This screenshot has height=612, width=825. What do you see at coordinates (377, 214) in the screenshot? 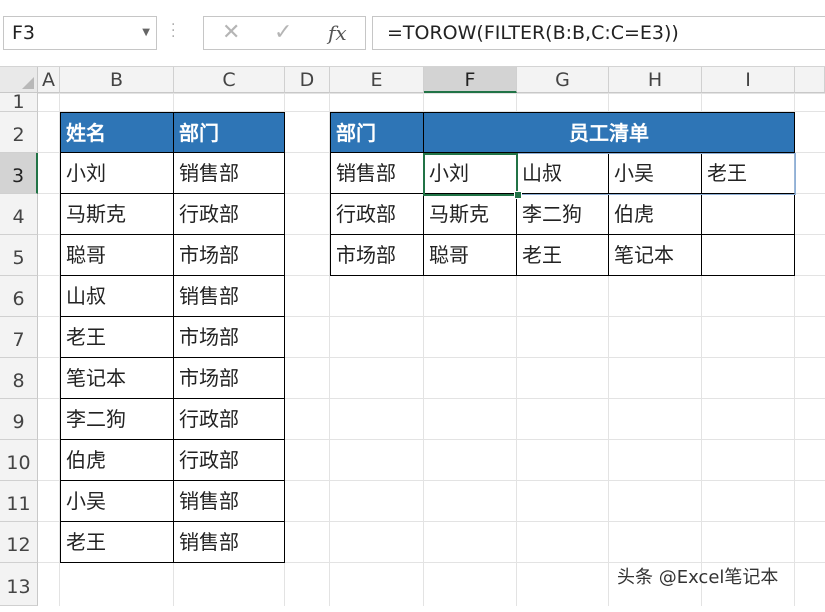
I see `result-dept-cell: 行政部` at bounding box center [377, 214].